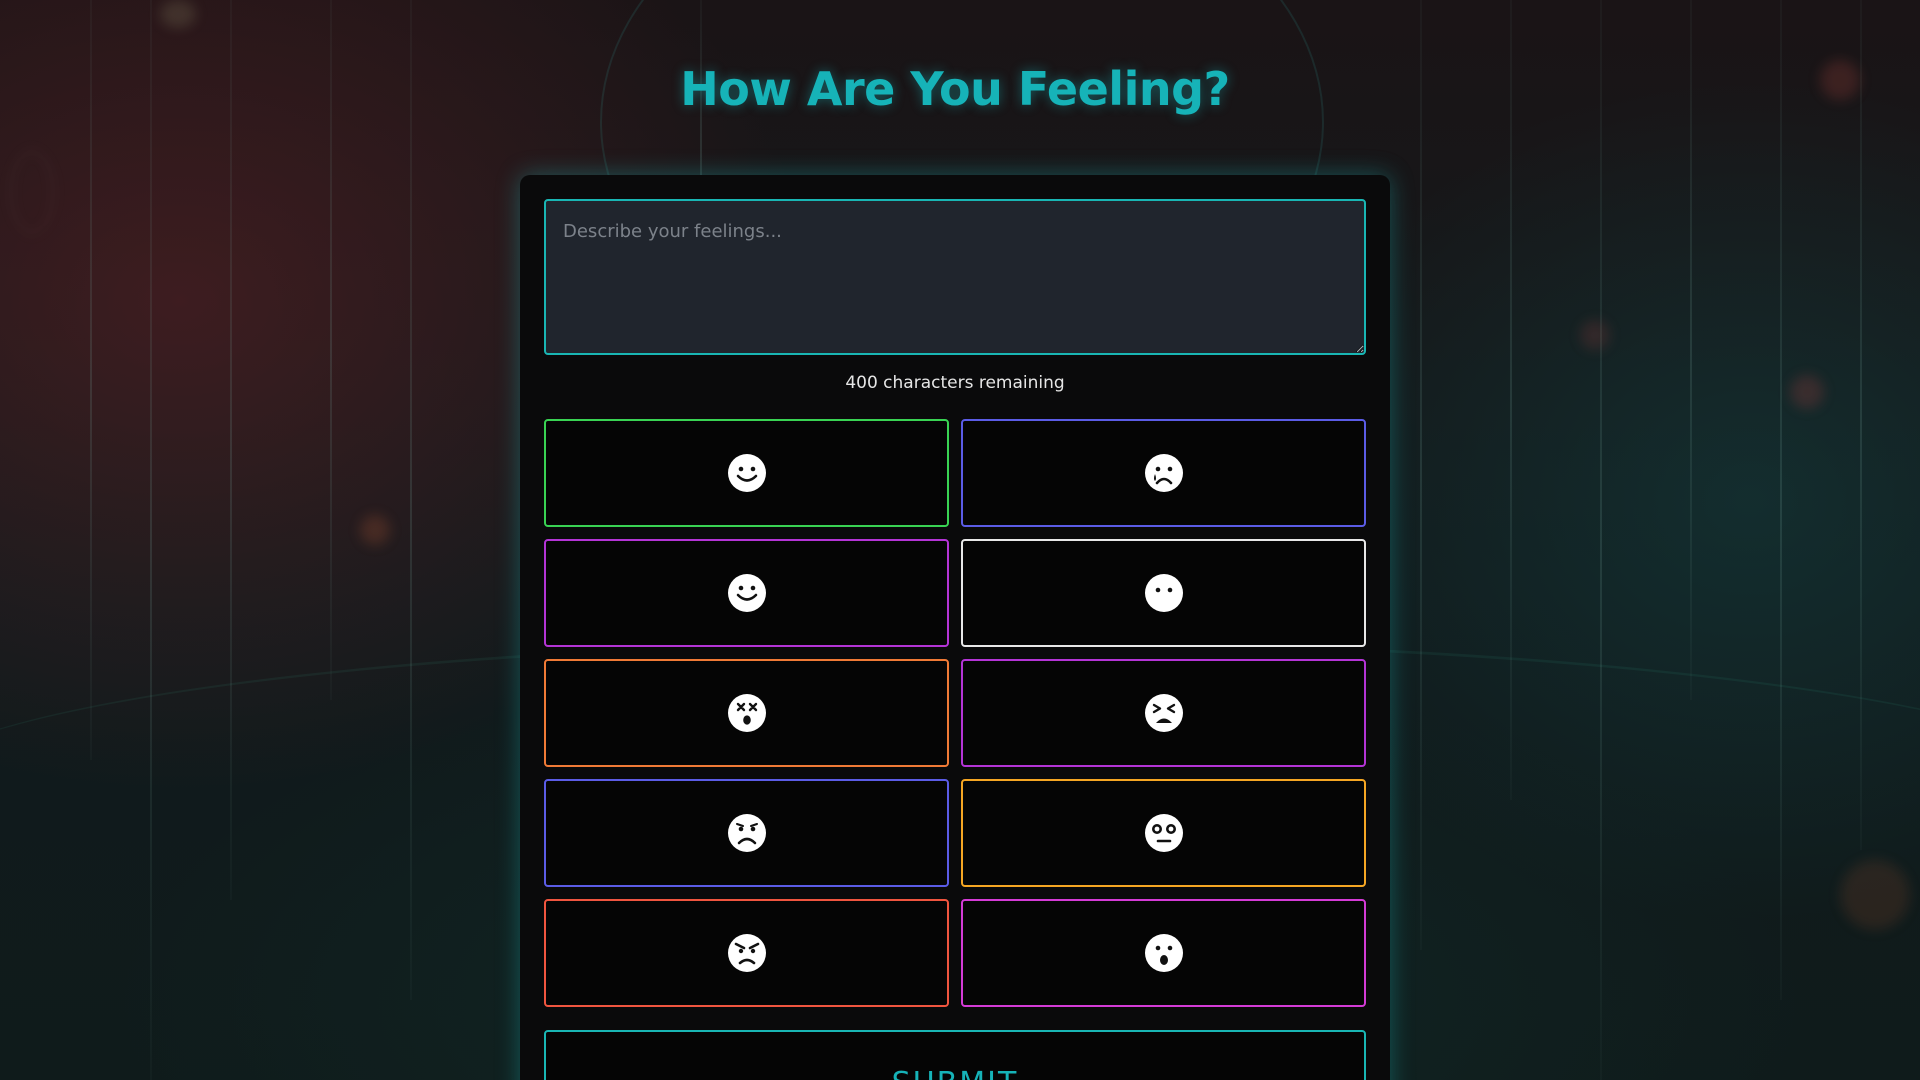 This screenshot has height=1080, width=1920. What do you see at coordinates (955, 277) in the screenshot?
I see `feelings-input` at bounding box center [955, 277].